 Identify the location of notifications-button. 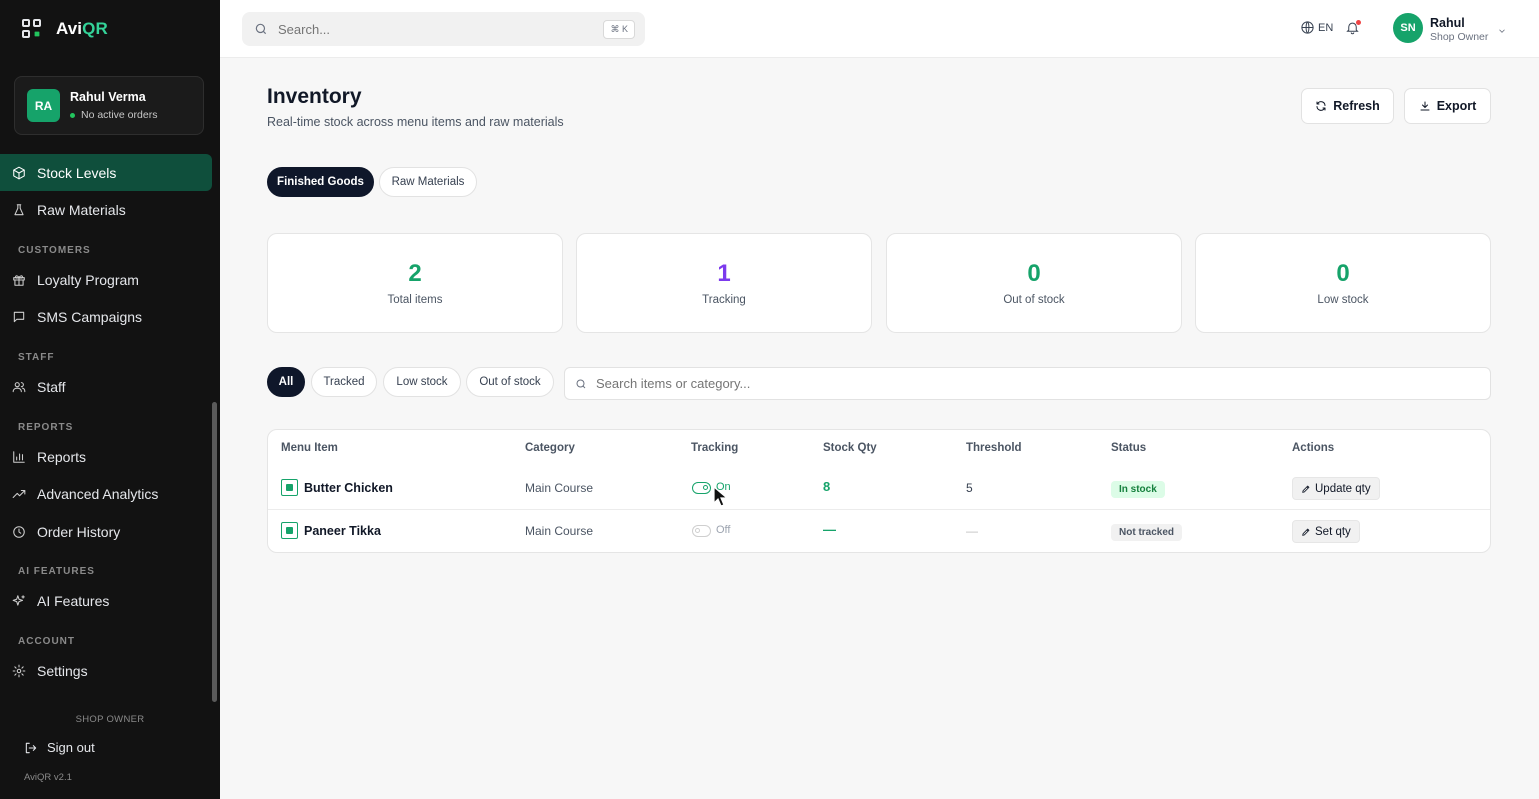
(1353, 30).